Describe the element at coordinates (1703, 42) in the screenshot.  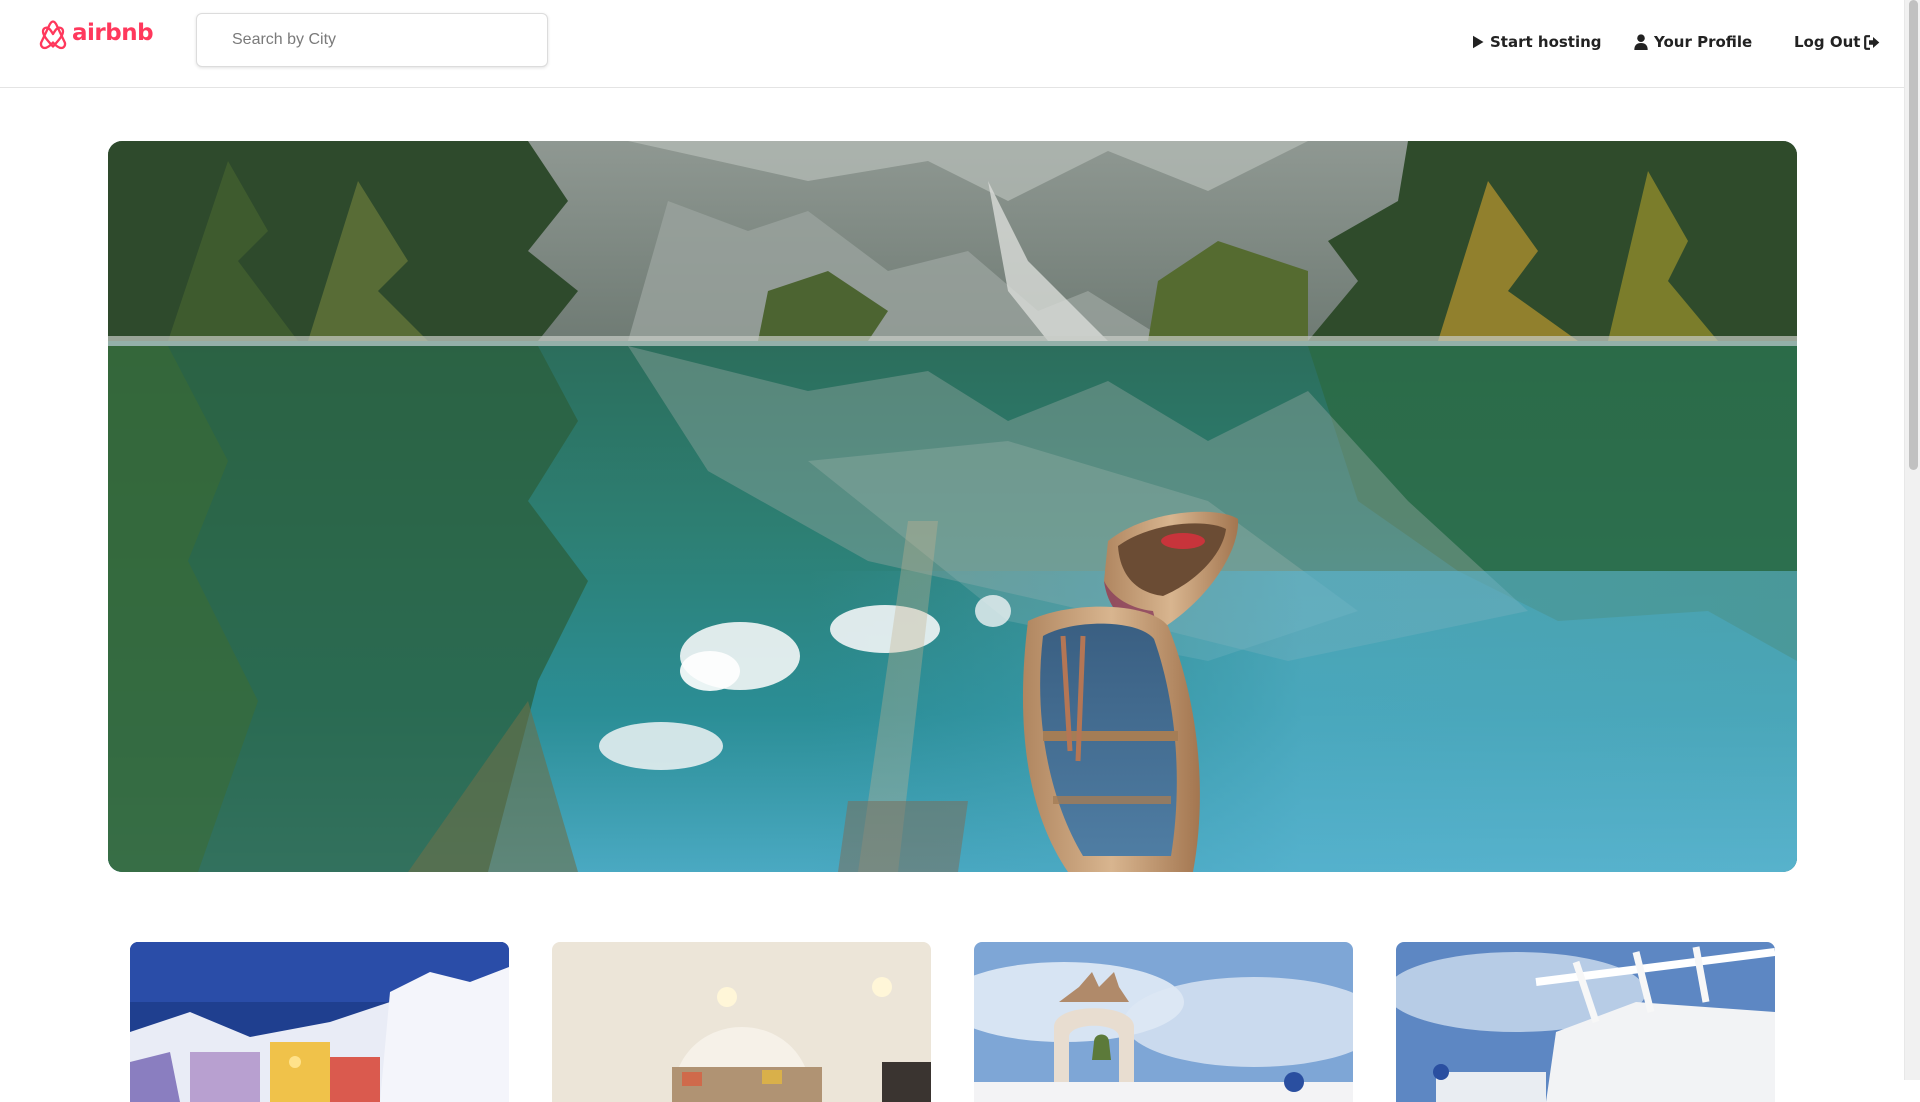
I see `your-profile-label: Your Profile` at that location.